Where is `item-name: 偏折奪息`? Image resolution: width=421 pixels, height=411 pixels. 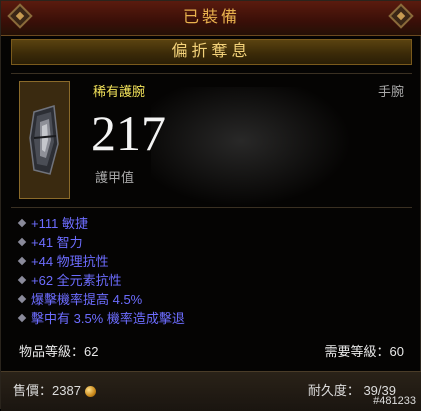
item-name: 偏折奪息 is located at coordinates (211, 51).